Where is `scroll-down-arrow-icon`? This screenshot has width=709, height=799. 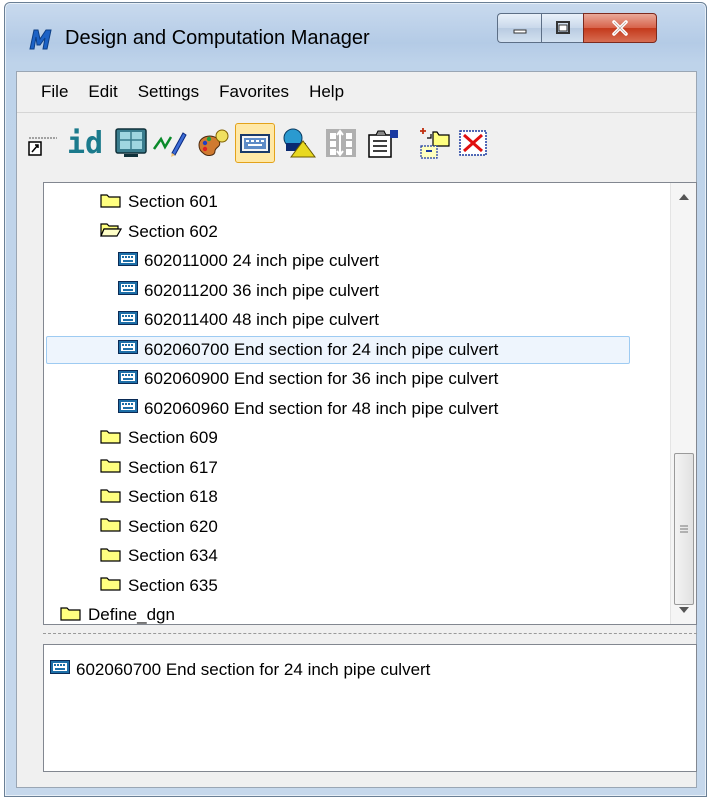 scroll-down-arrow-icon is located at coordinates (684, 610).